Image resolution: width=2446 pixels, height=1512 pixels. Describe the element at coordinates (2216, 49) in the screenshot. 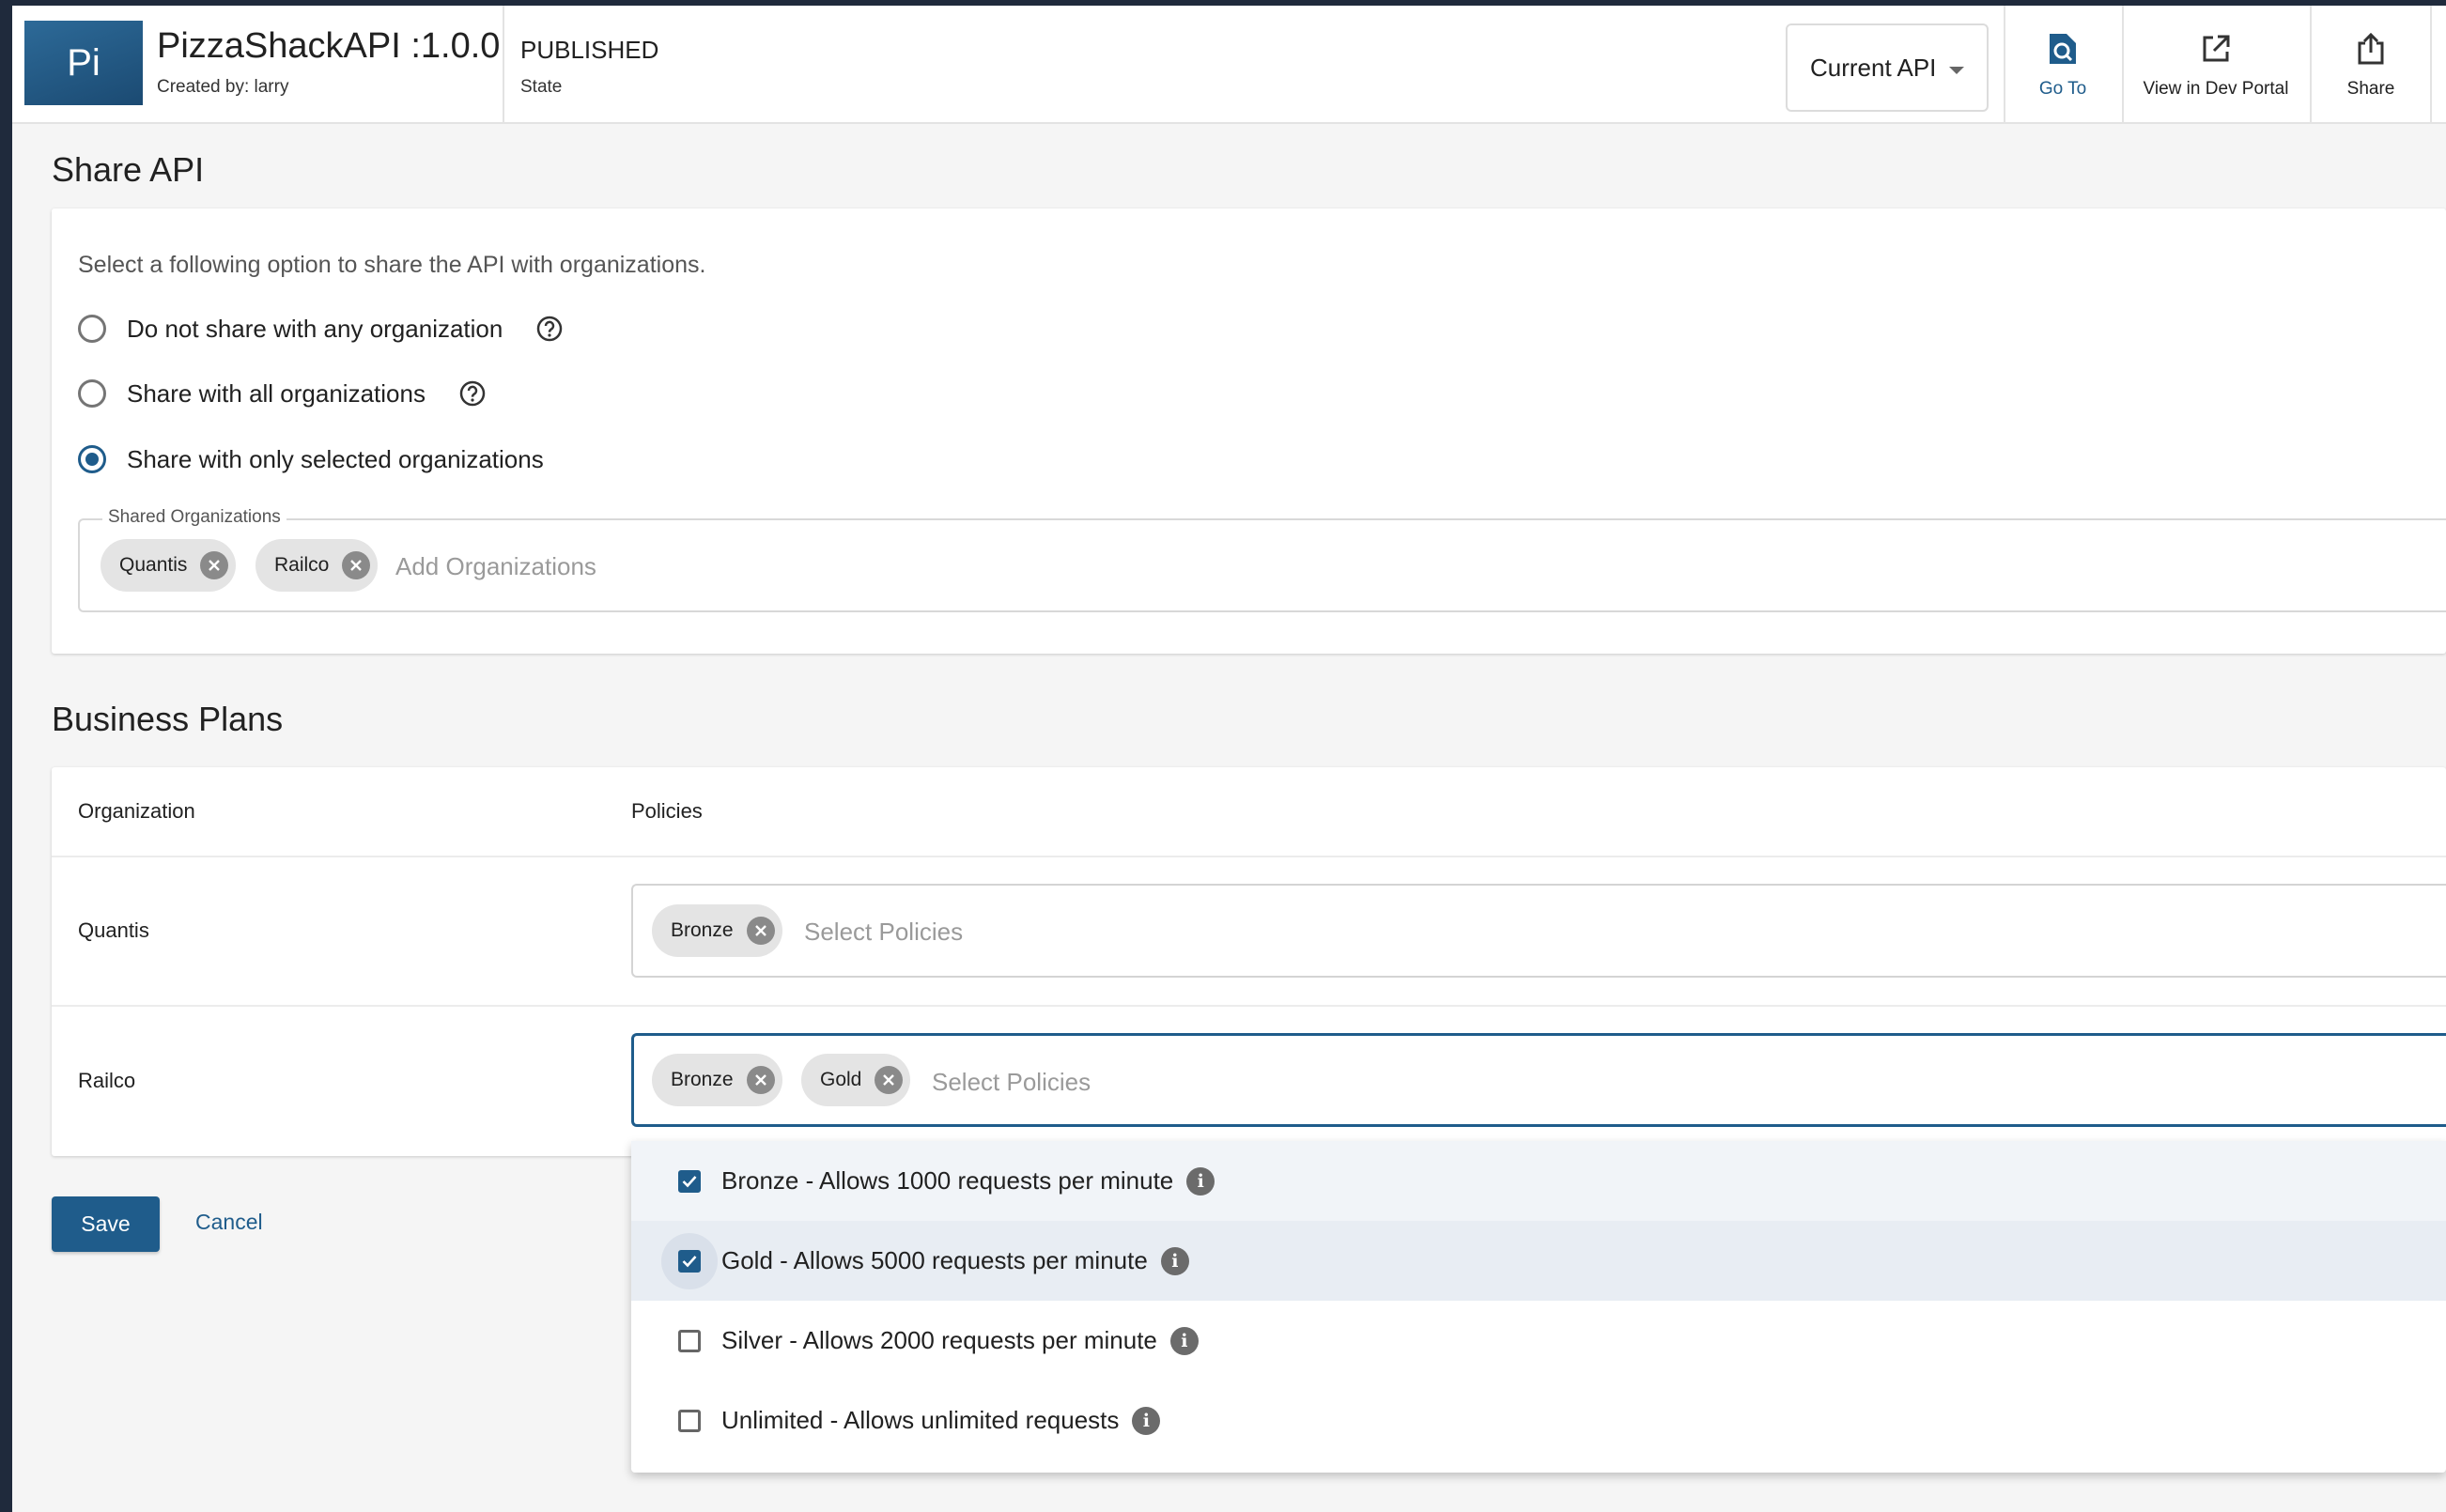

I see `external-link-icon` at that location.